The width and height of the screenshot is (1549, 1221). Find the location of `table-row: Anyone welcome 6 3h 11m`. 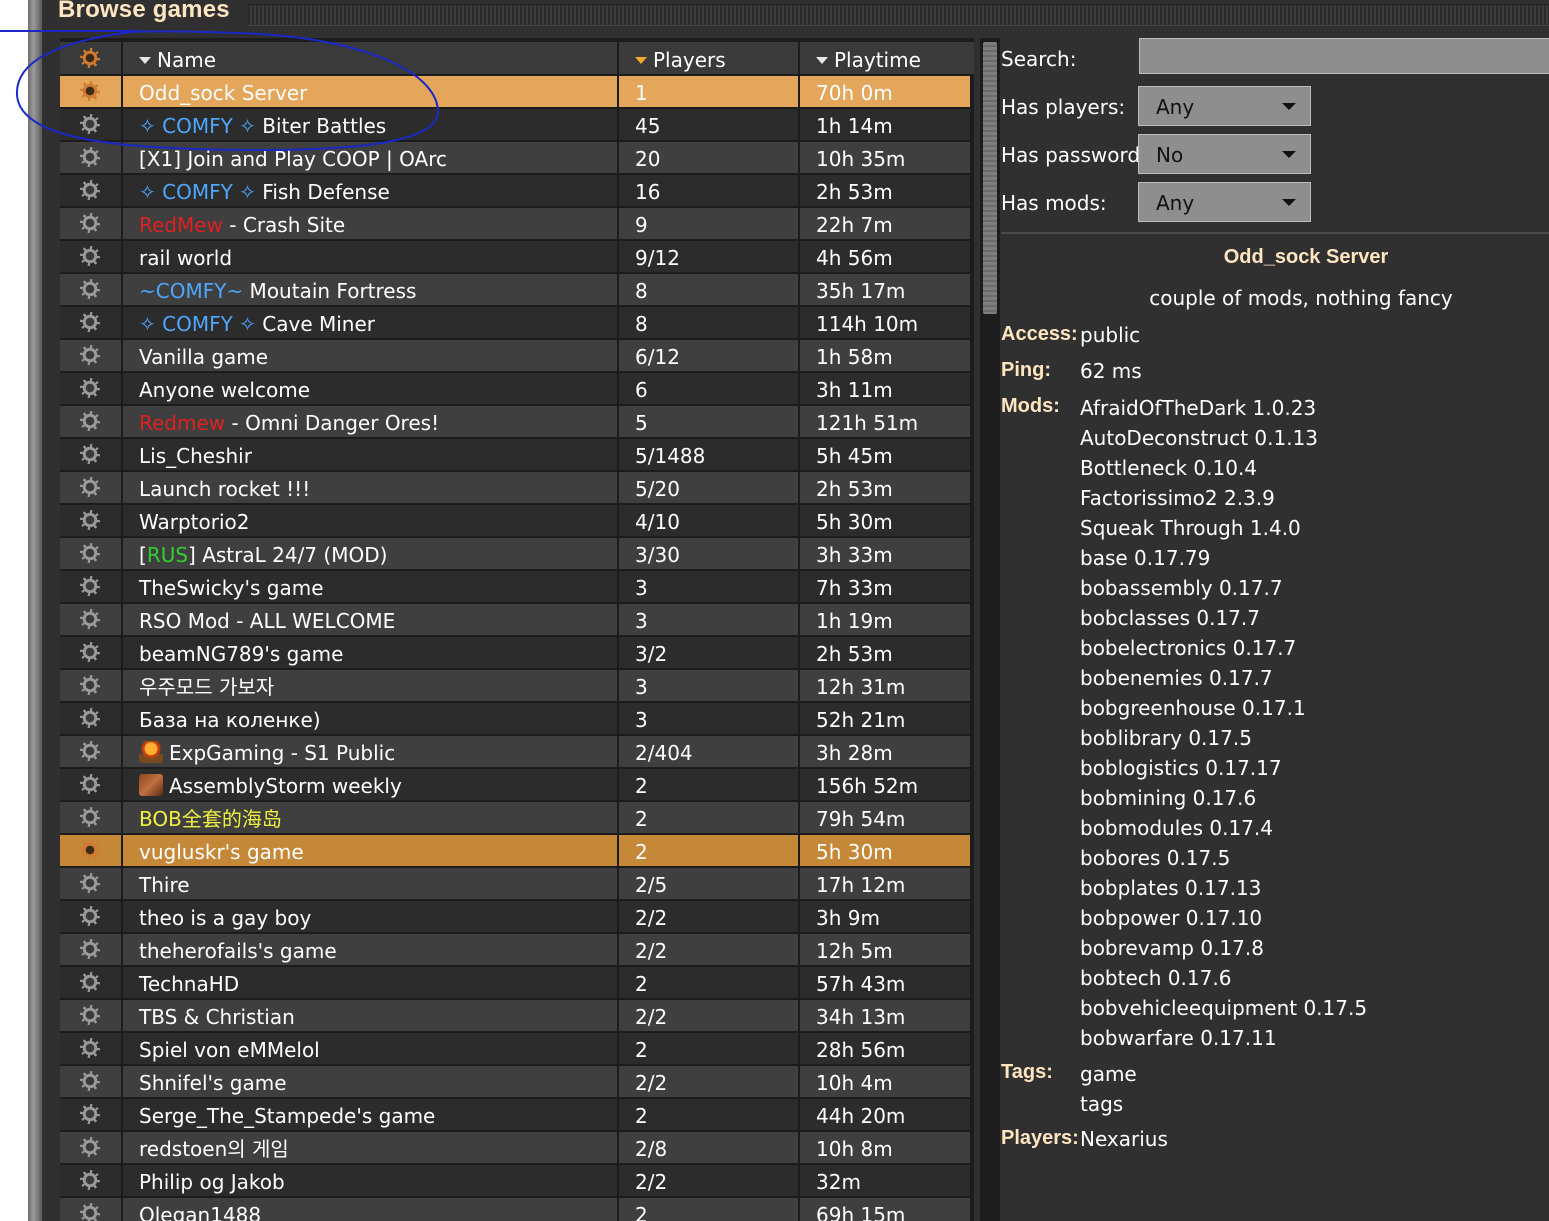

table-row: Anyone welcome 6 3h 11m is located at coordinates (515, 389).